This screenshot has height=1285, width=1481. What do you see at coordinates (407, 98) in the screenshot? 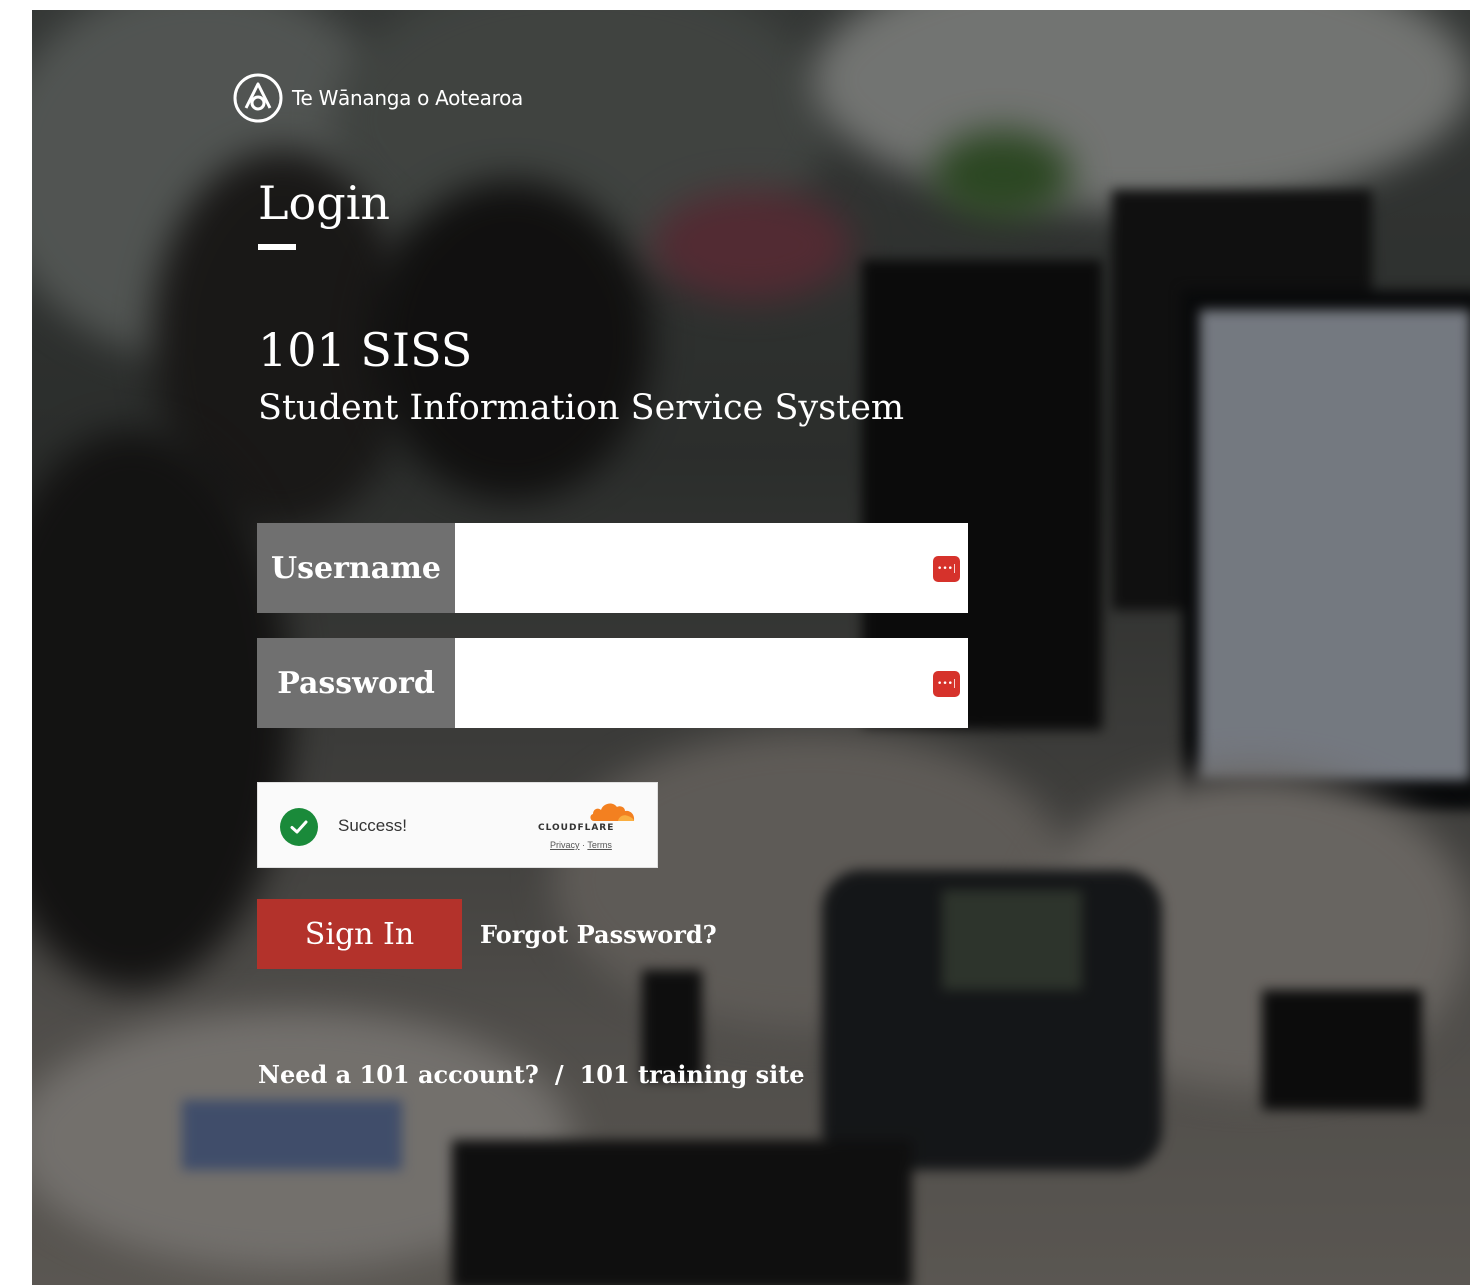
I see `brand-name: Te Wānanga o Aotearoa` at bounding box center [407, 98].